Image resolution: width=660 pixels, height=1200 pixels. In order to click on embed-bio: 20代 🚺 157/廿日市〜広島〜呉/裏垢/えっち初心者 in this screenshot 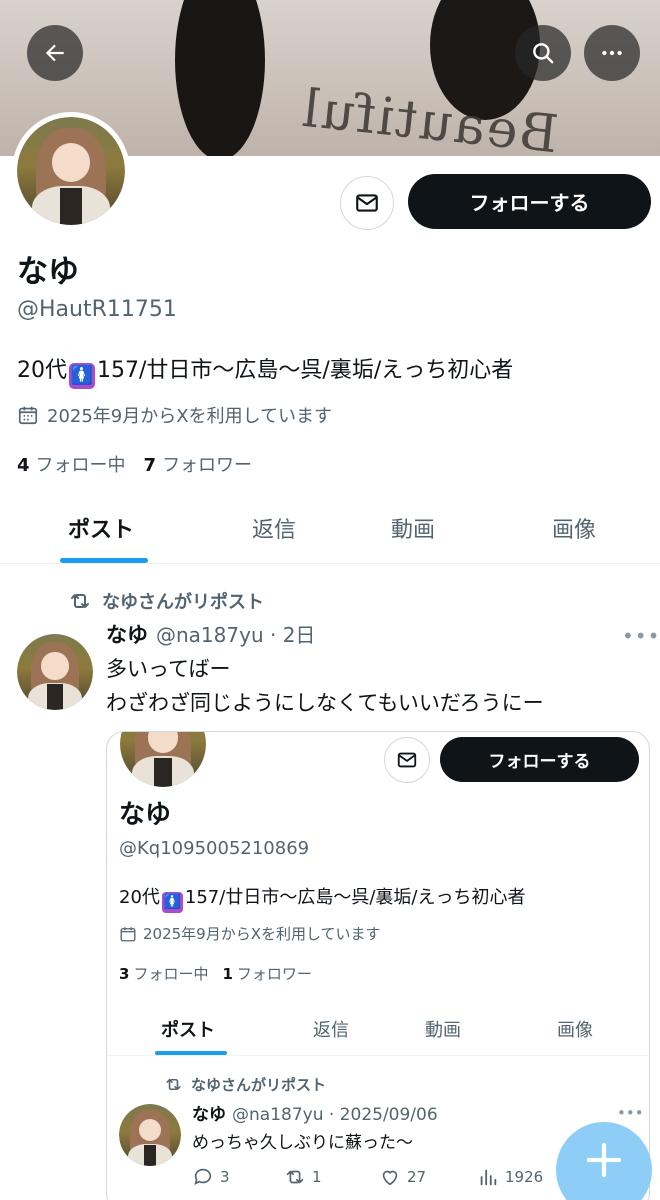, I will do `click(322, 898)`.